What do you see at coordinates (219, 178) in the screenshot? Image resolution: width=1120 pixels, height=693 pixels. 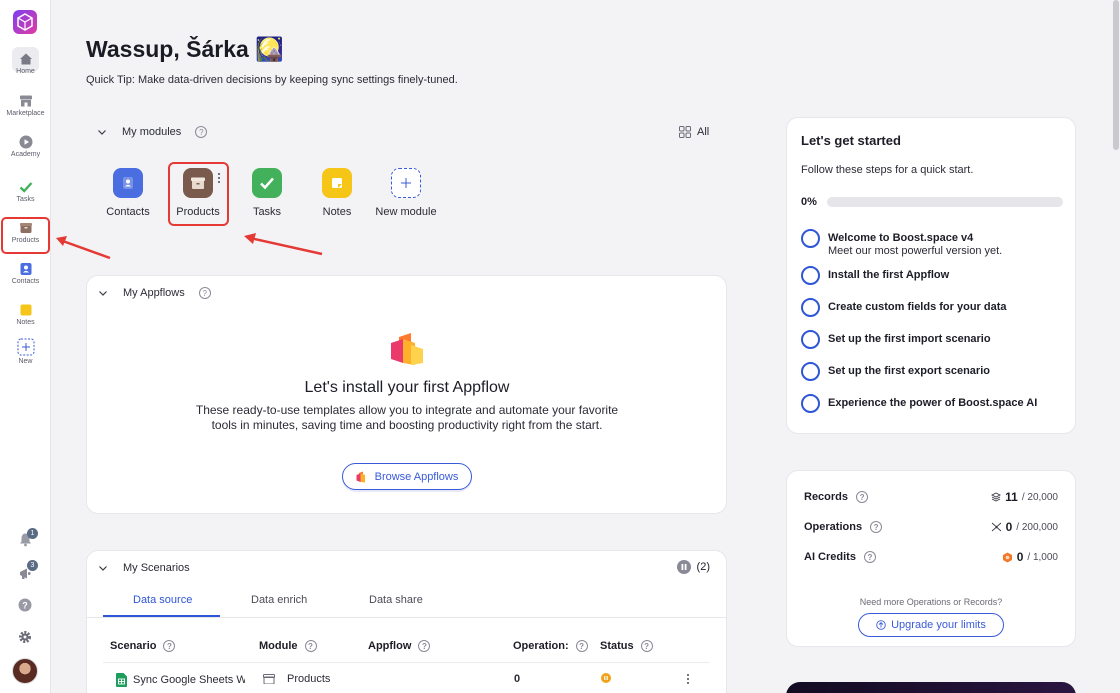 I see `more-options-icon` at bounding box center [219, 178].